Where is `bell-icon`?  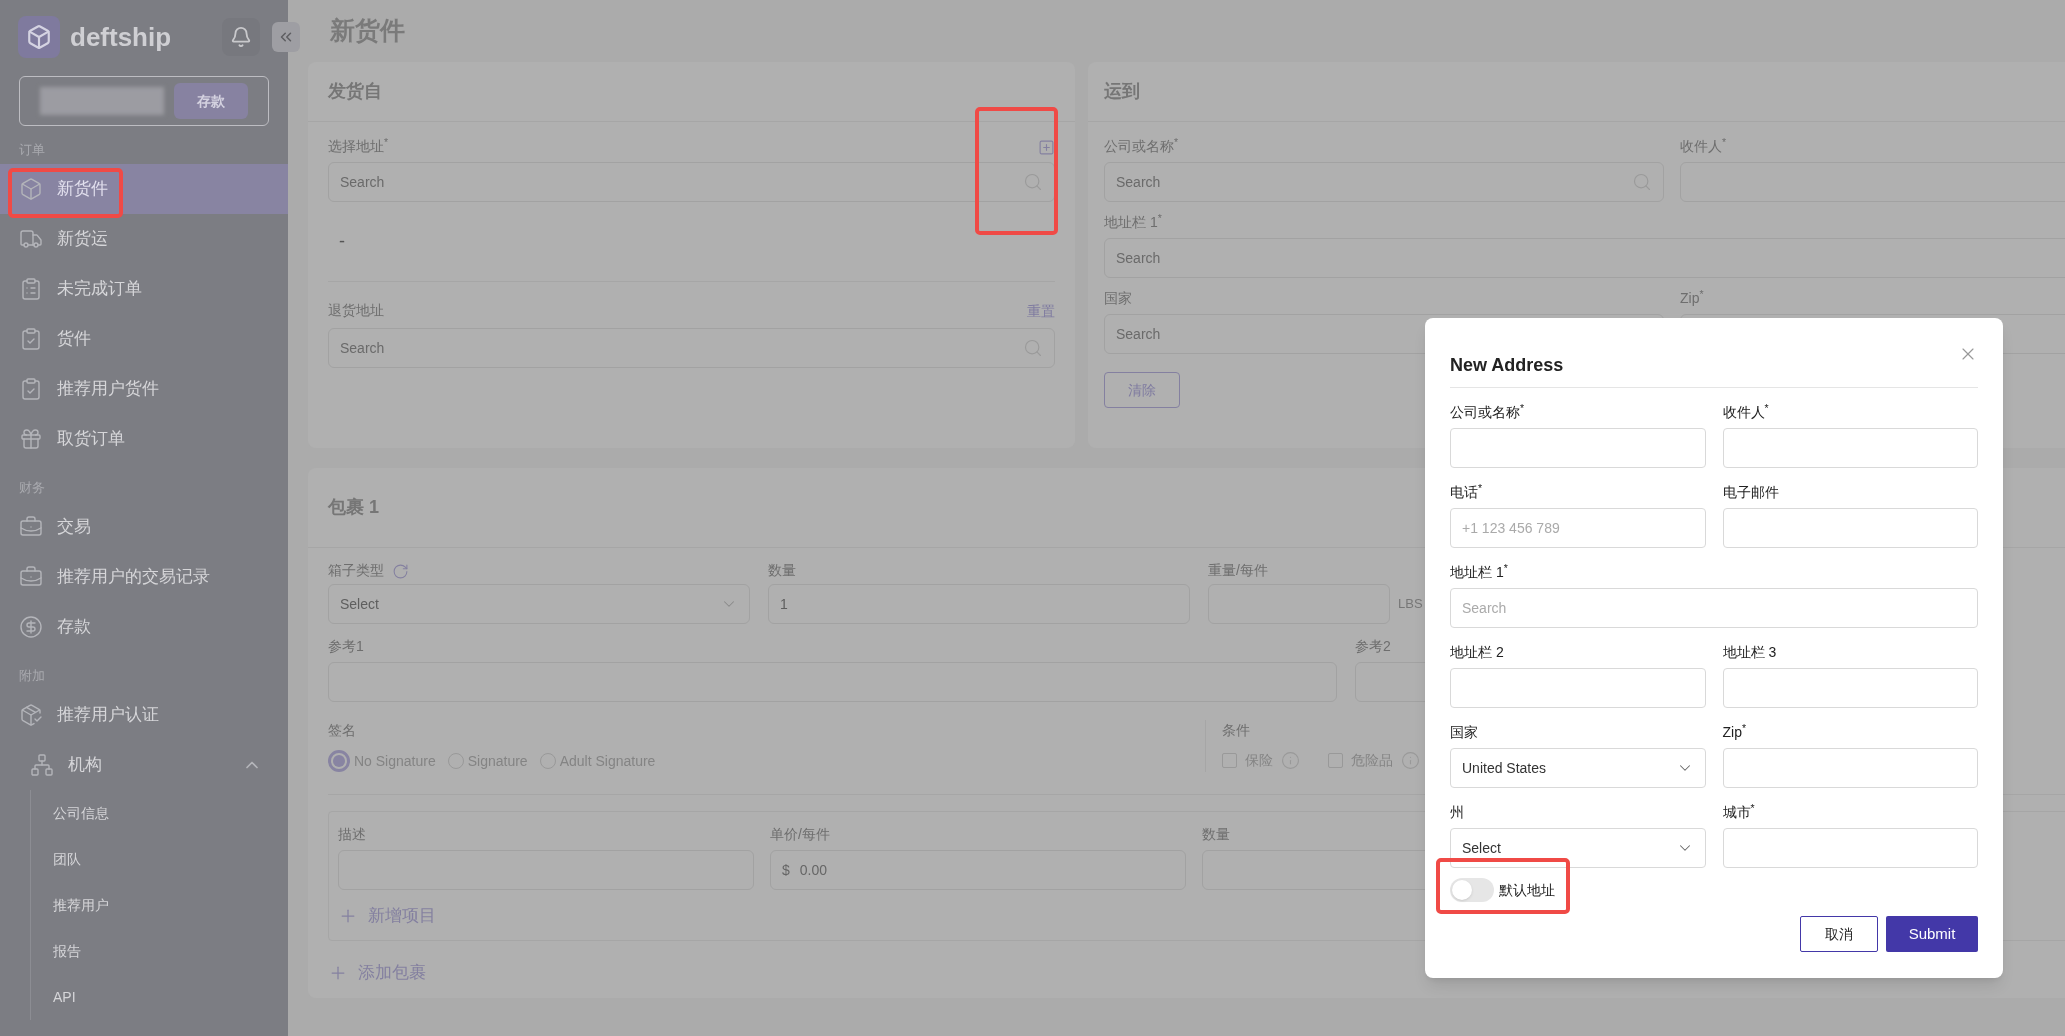 bell-icon is located at coordinates (241, 37).